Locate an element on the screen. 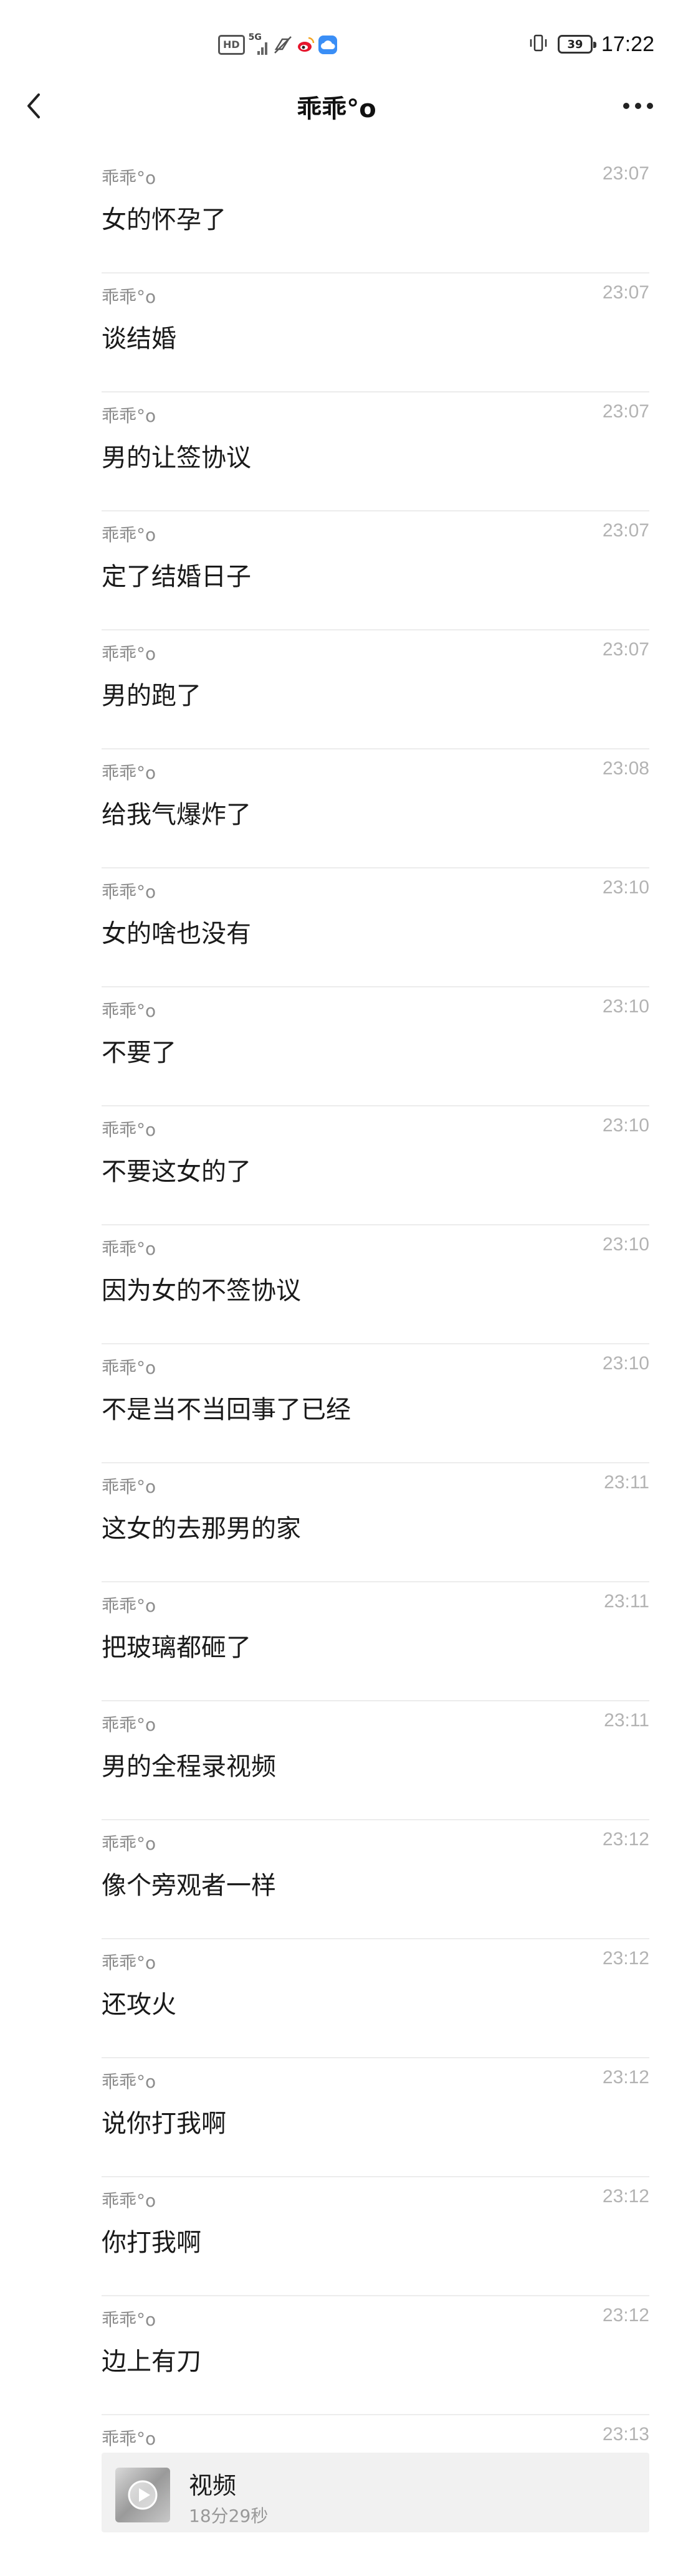 The width and height of the screenshot is (673, 2576). video-message-item: 乖乖°o 23:13 视频 18分29秒 is located at coordinates (336, 2474).